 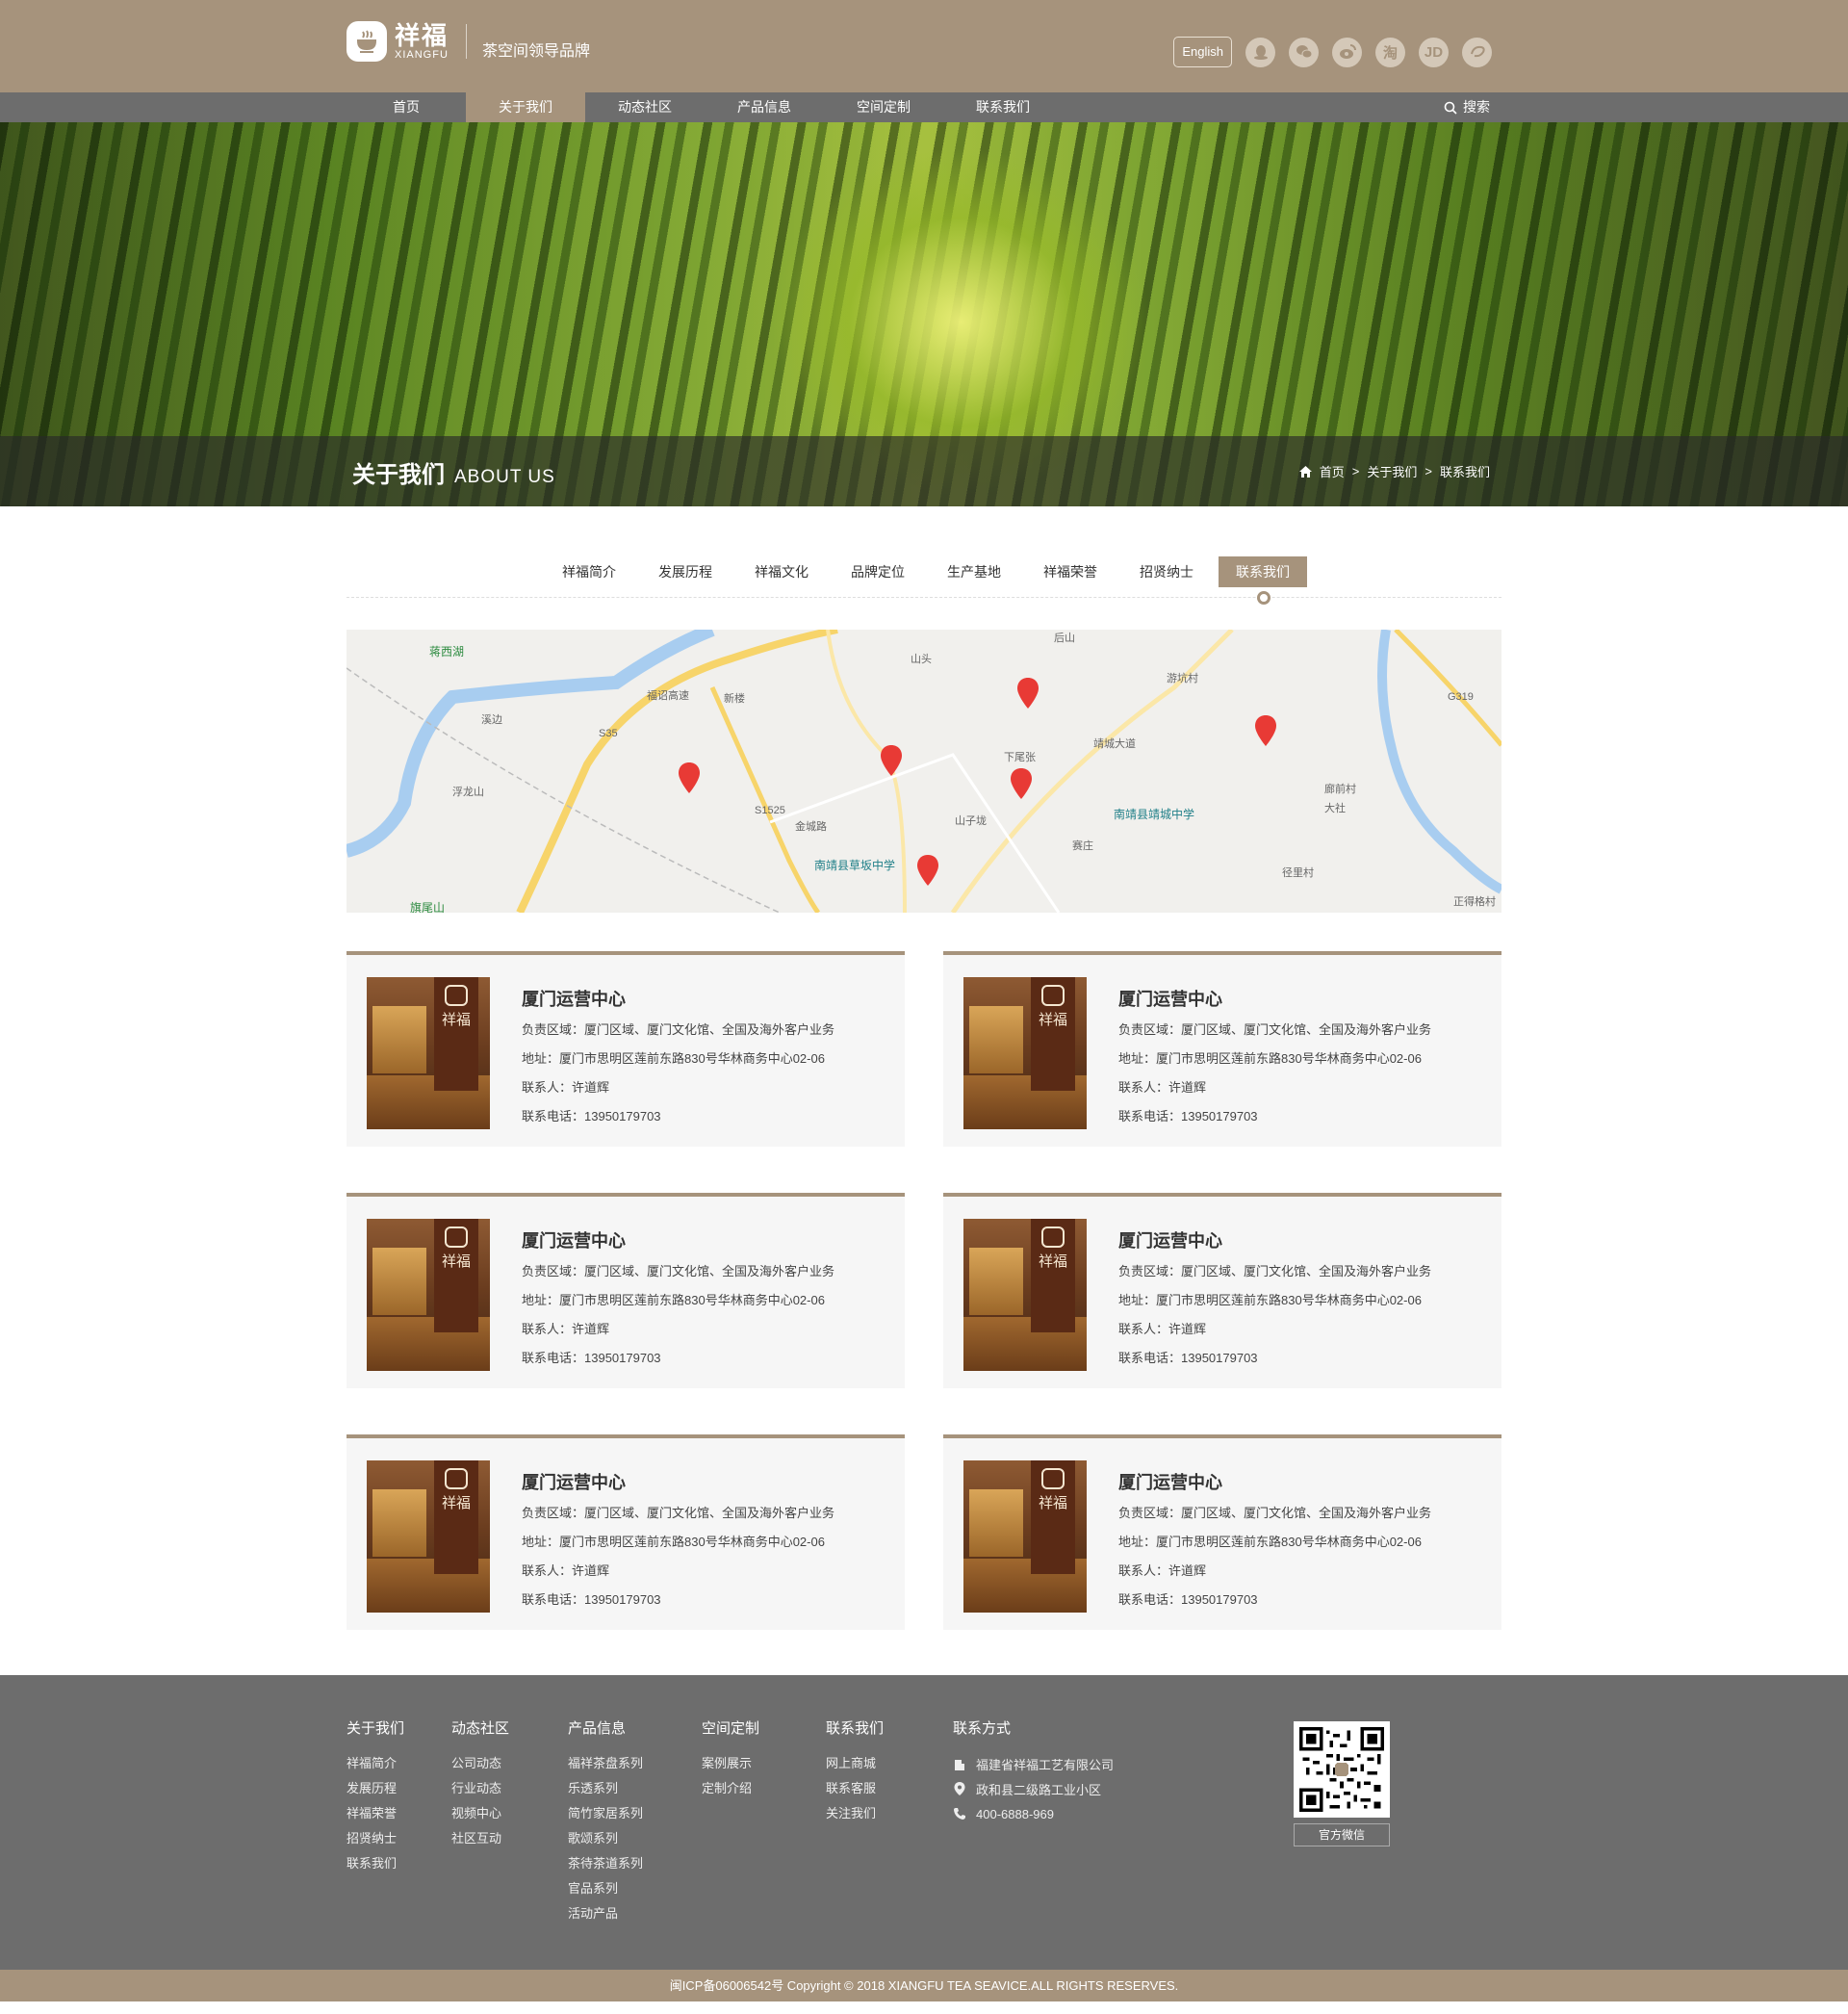 What do you see at coordinates (422, 35) in the screenshot?
I see `brand-name-cn: 祥福` at bounding box center [422, 35].